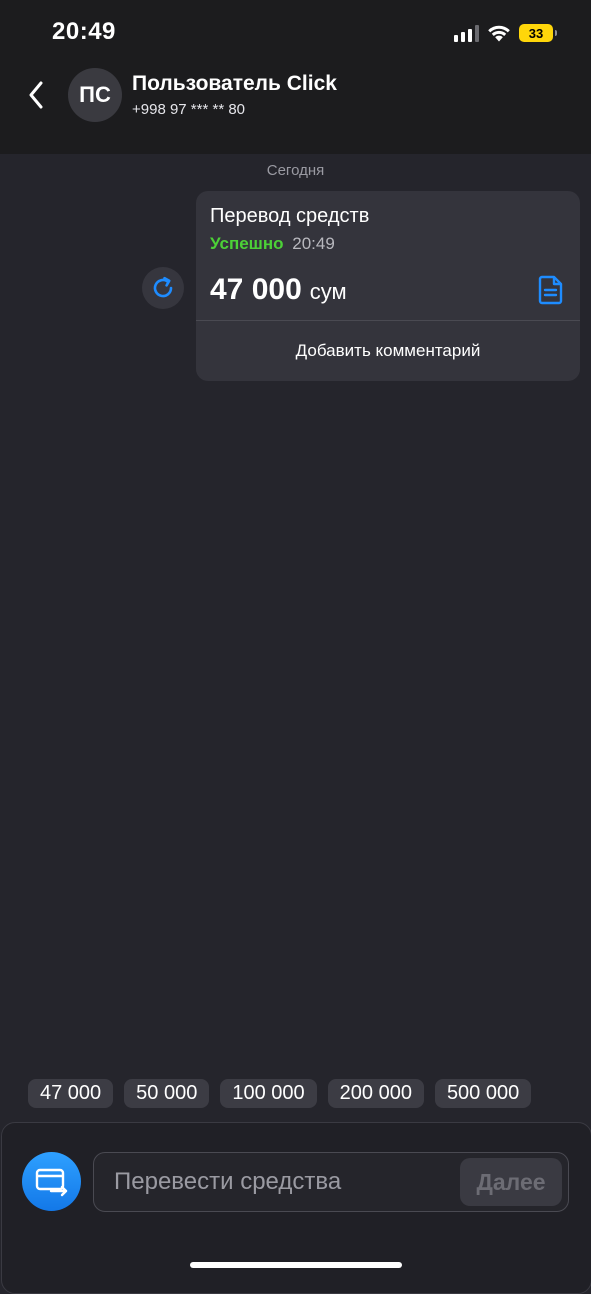 This screenshot has width=591, height=1294. I want to click on receipt-icon, so click(551, 290).